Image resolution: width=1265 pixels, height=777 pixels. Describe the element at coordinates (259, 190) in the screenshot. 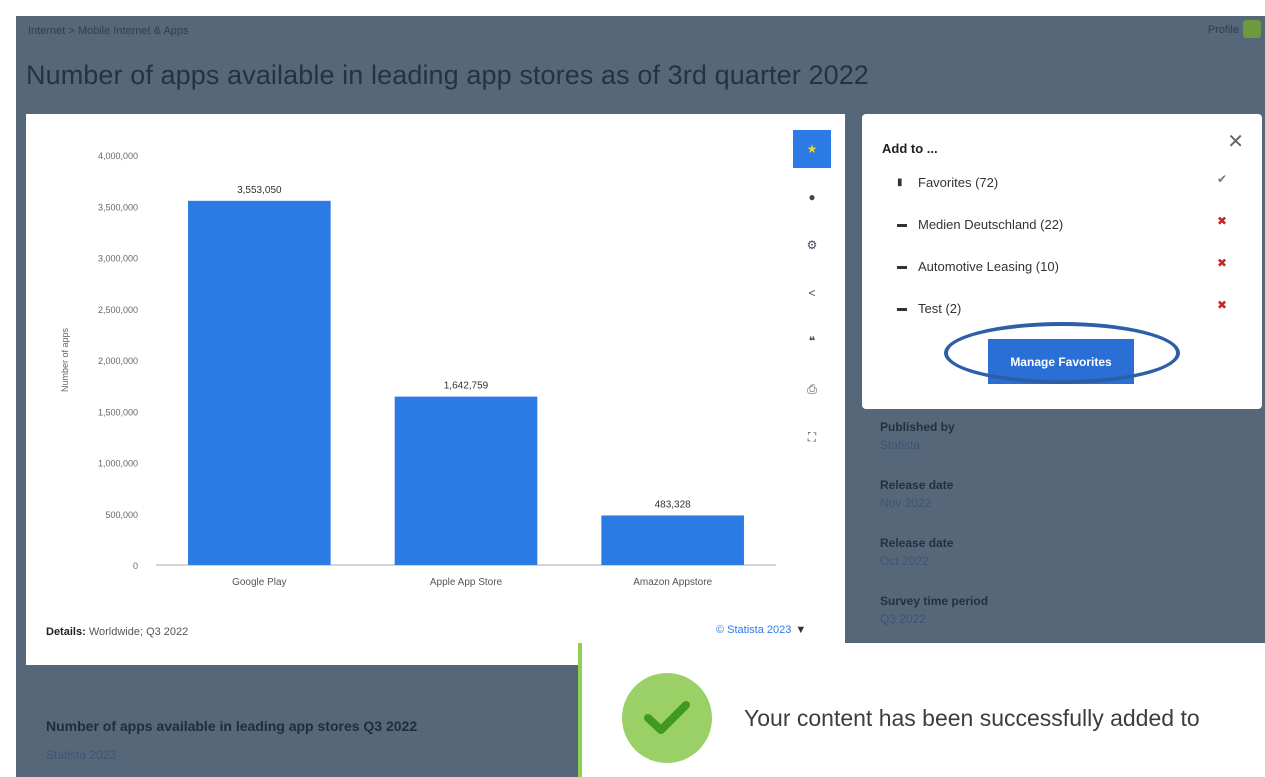

I see `bar-value-label: 3,553,050` at that location.